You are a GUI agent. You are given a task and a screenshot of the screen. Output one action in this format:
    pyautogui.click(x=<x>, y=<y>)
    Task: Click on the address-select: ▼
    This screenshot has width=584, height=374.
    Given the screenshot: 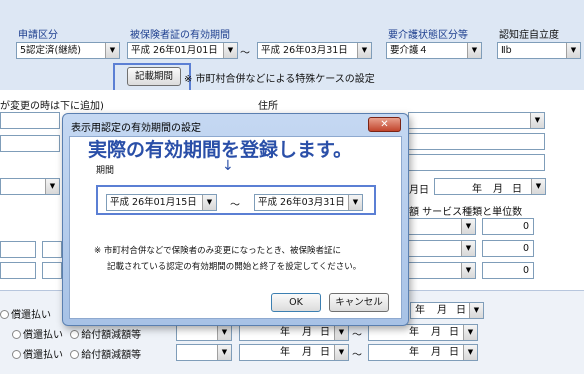 What is the action you would take?
    pyautogui.click(x=476, y=120)
    